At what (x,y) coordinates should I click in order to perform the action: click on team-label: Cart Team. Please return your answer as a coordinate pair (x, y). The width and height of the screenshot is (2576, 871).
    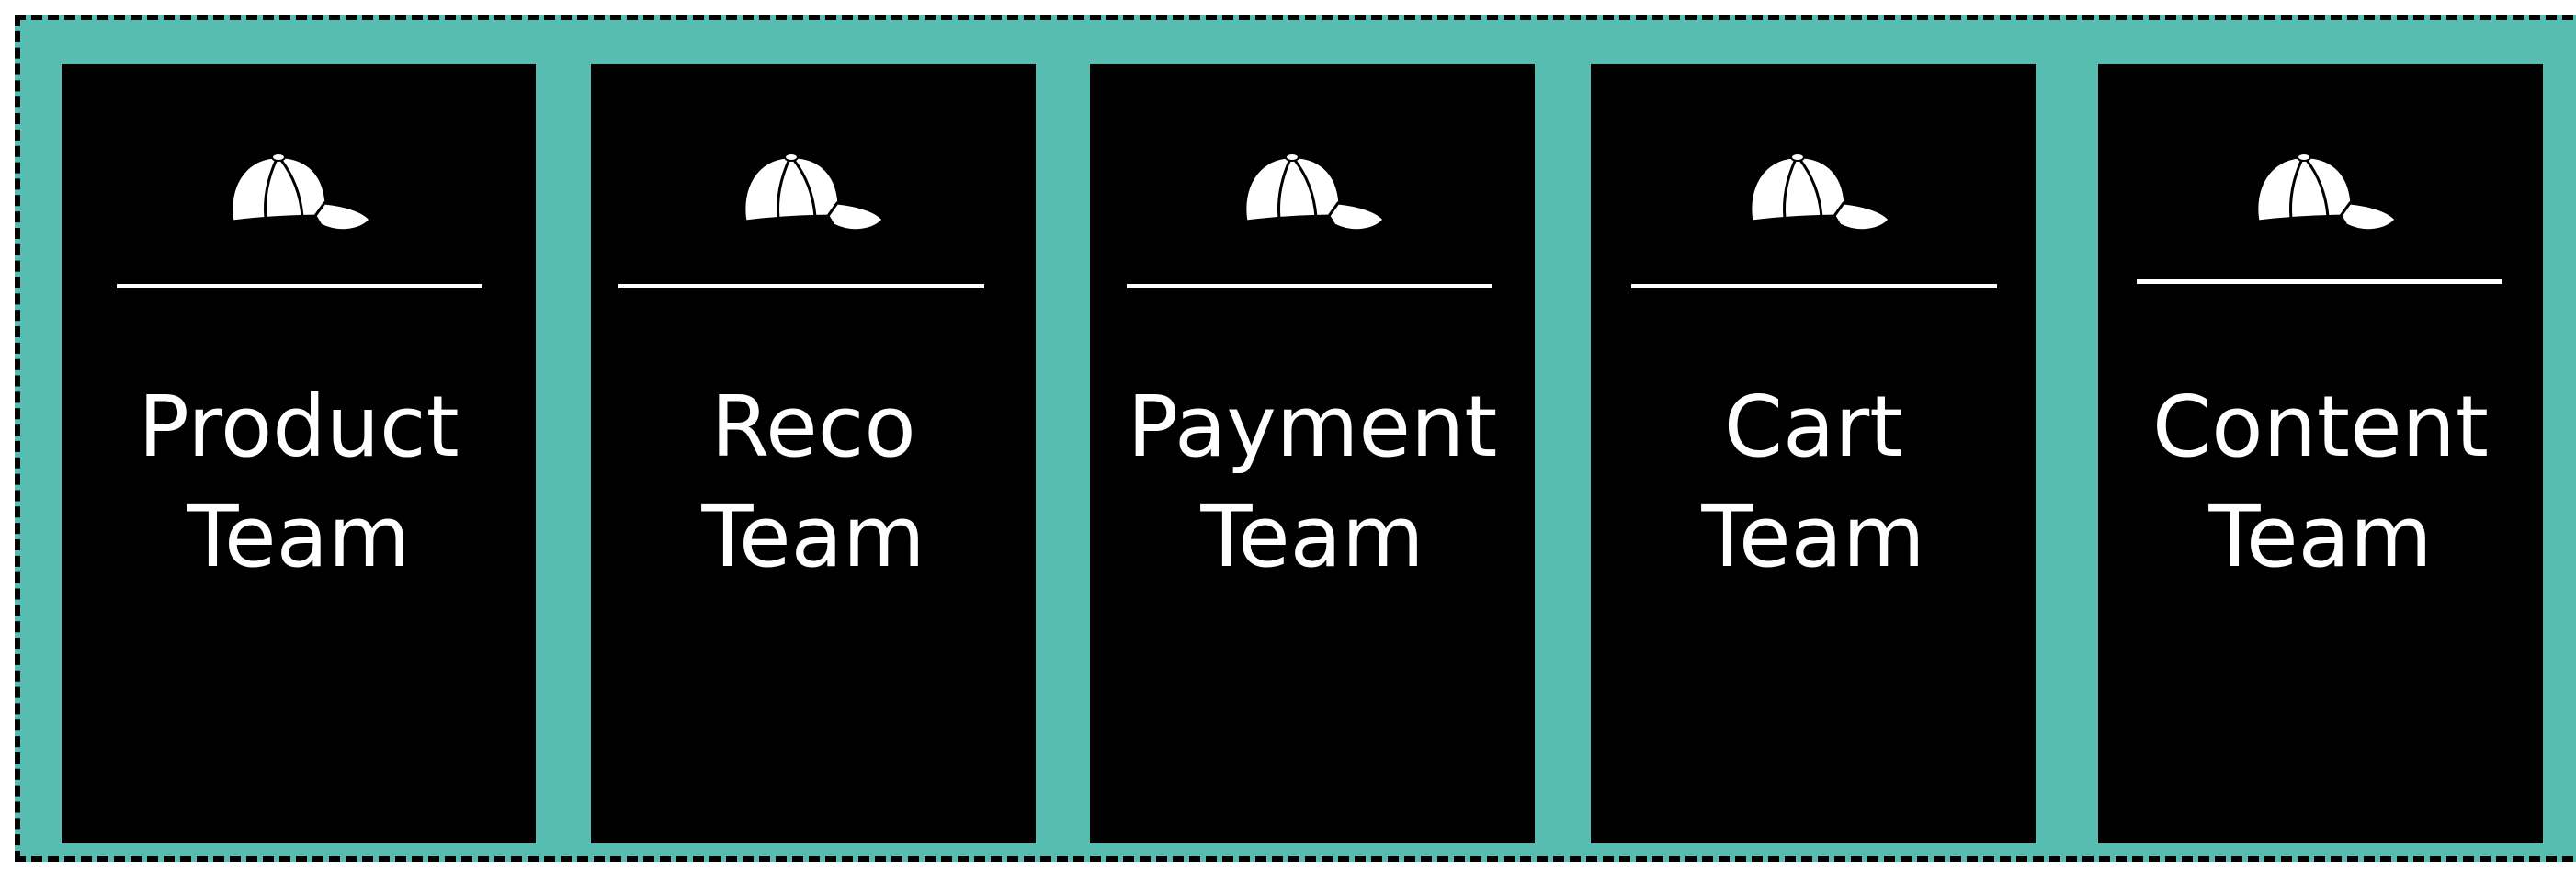
    Looking at the image, I should click on (1813, 483).